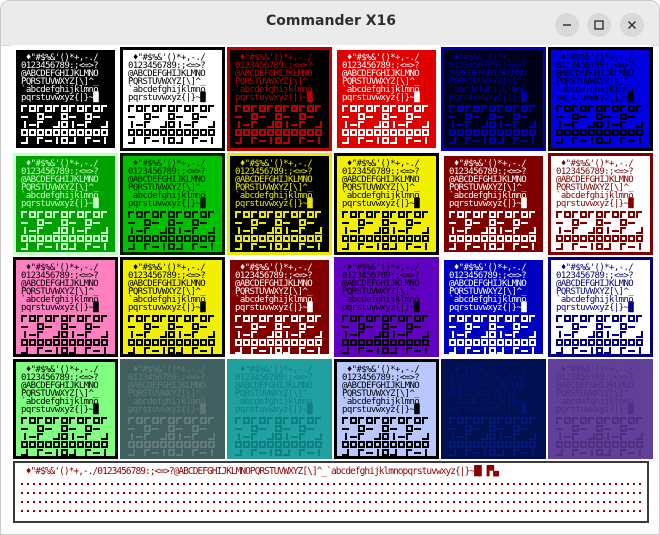  I want to click on minimize-button, so click(567, 25).